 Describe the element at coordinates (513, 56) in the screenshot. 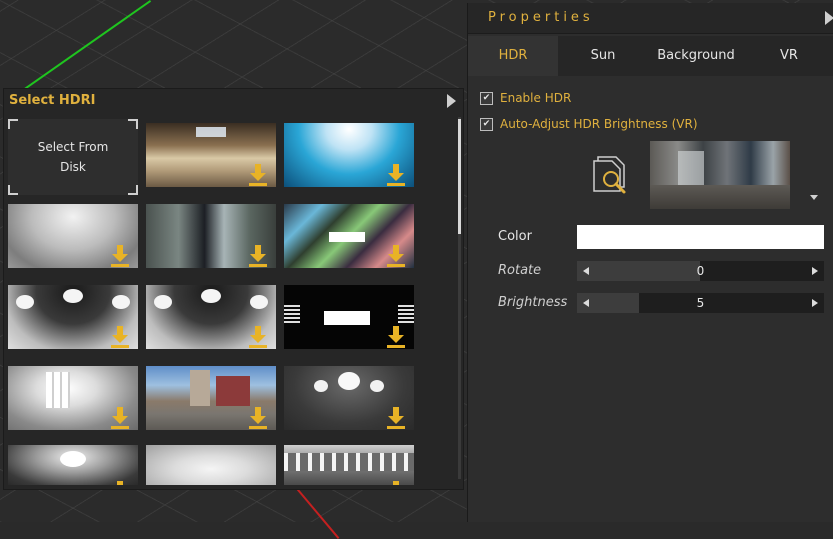

I see `tab-hdr: HDR` at that location.